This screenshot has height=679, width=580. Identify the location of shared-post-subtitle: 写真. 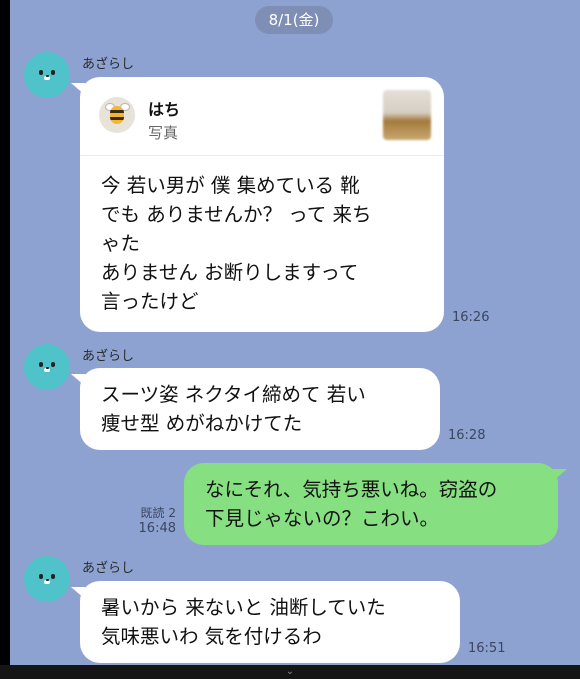
(163, 133).